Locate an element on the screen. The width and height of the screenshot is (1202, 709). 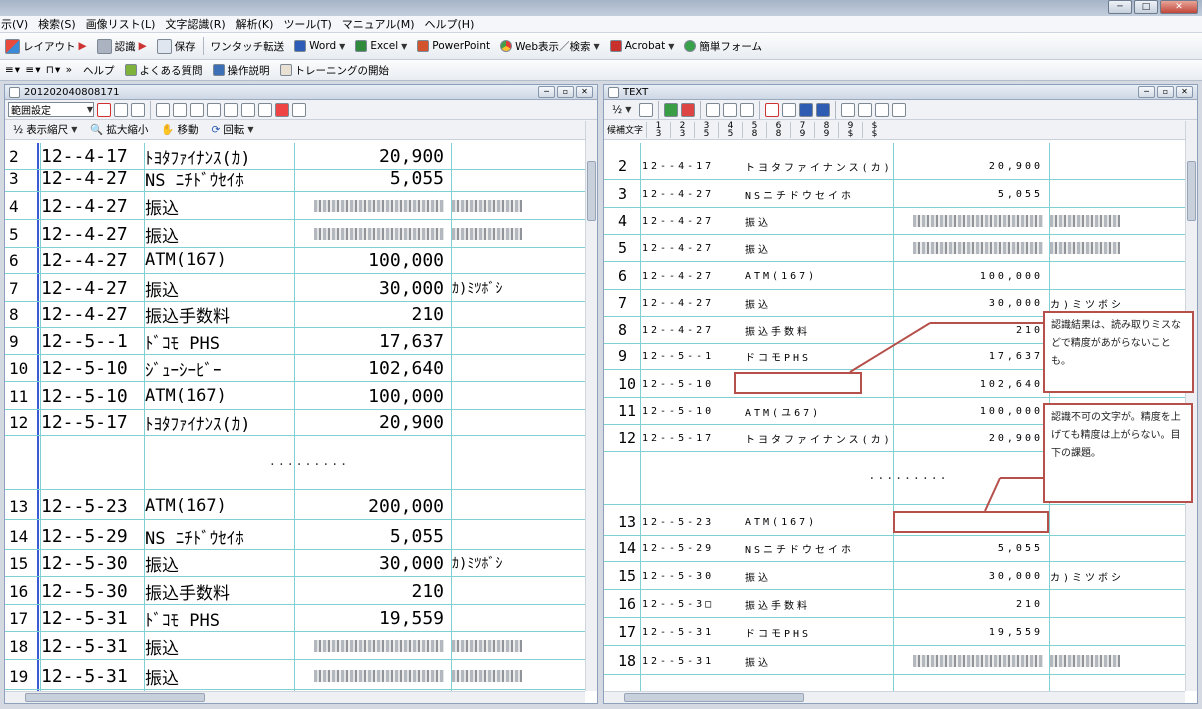
callout-note-misread: 認識結果は、読み取りミスなどで精度があがらないことも。 is located at coordinates (1118, 352).